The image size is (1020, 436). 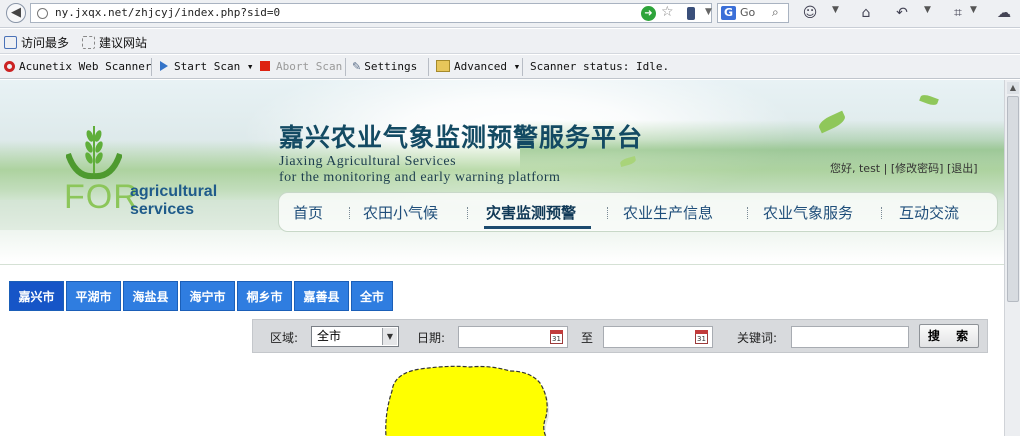 I want to click on bookmark-star-icon: ☆, so click(x=667, y=12).